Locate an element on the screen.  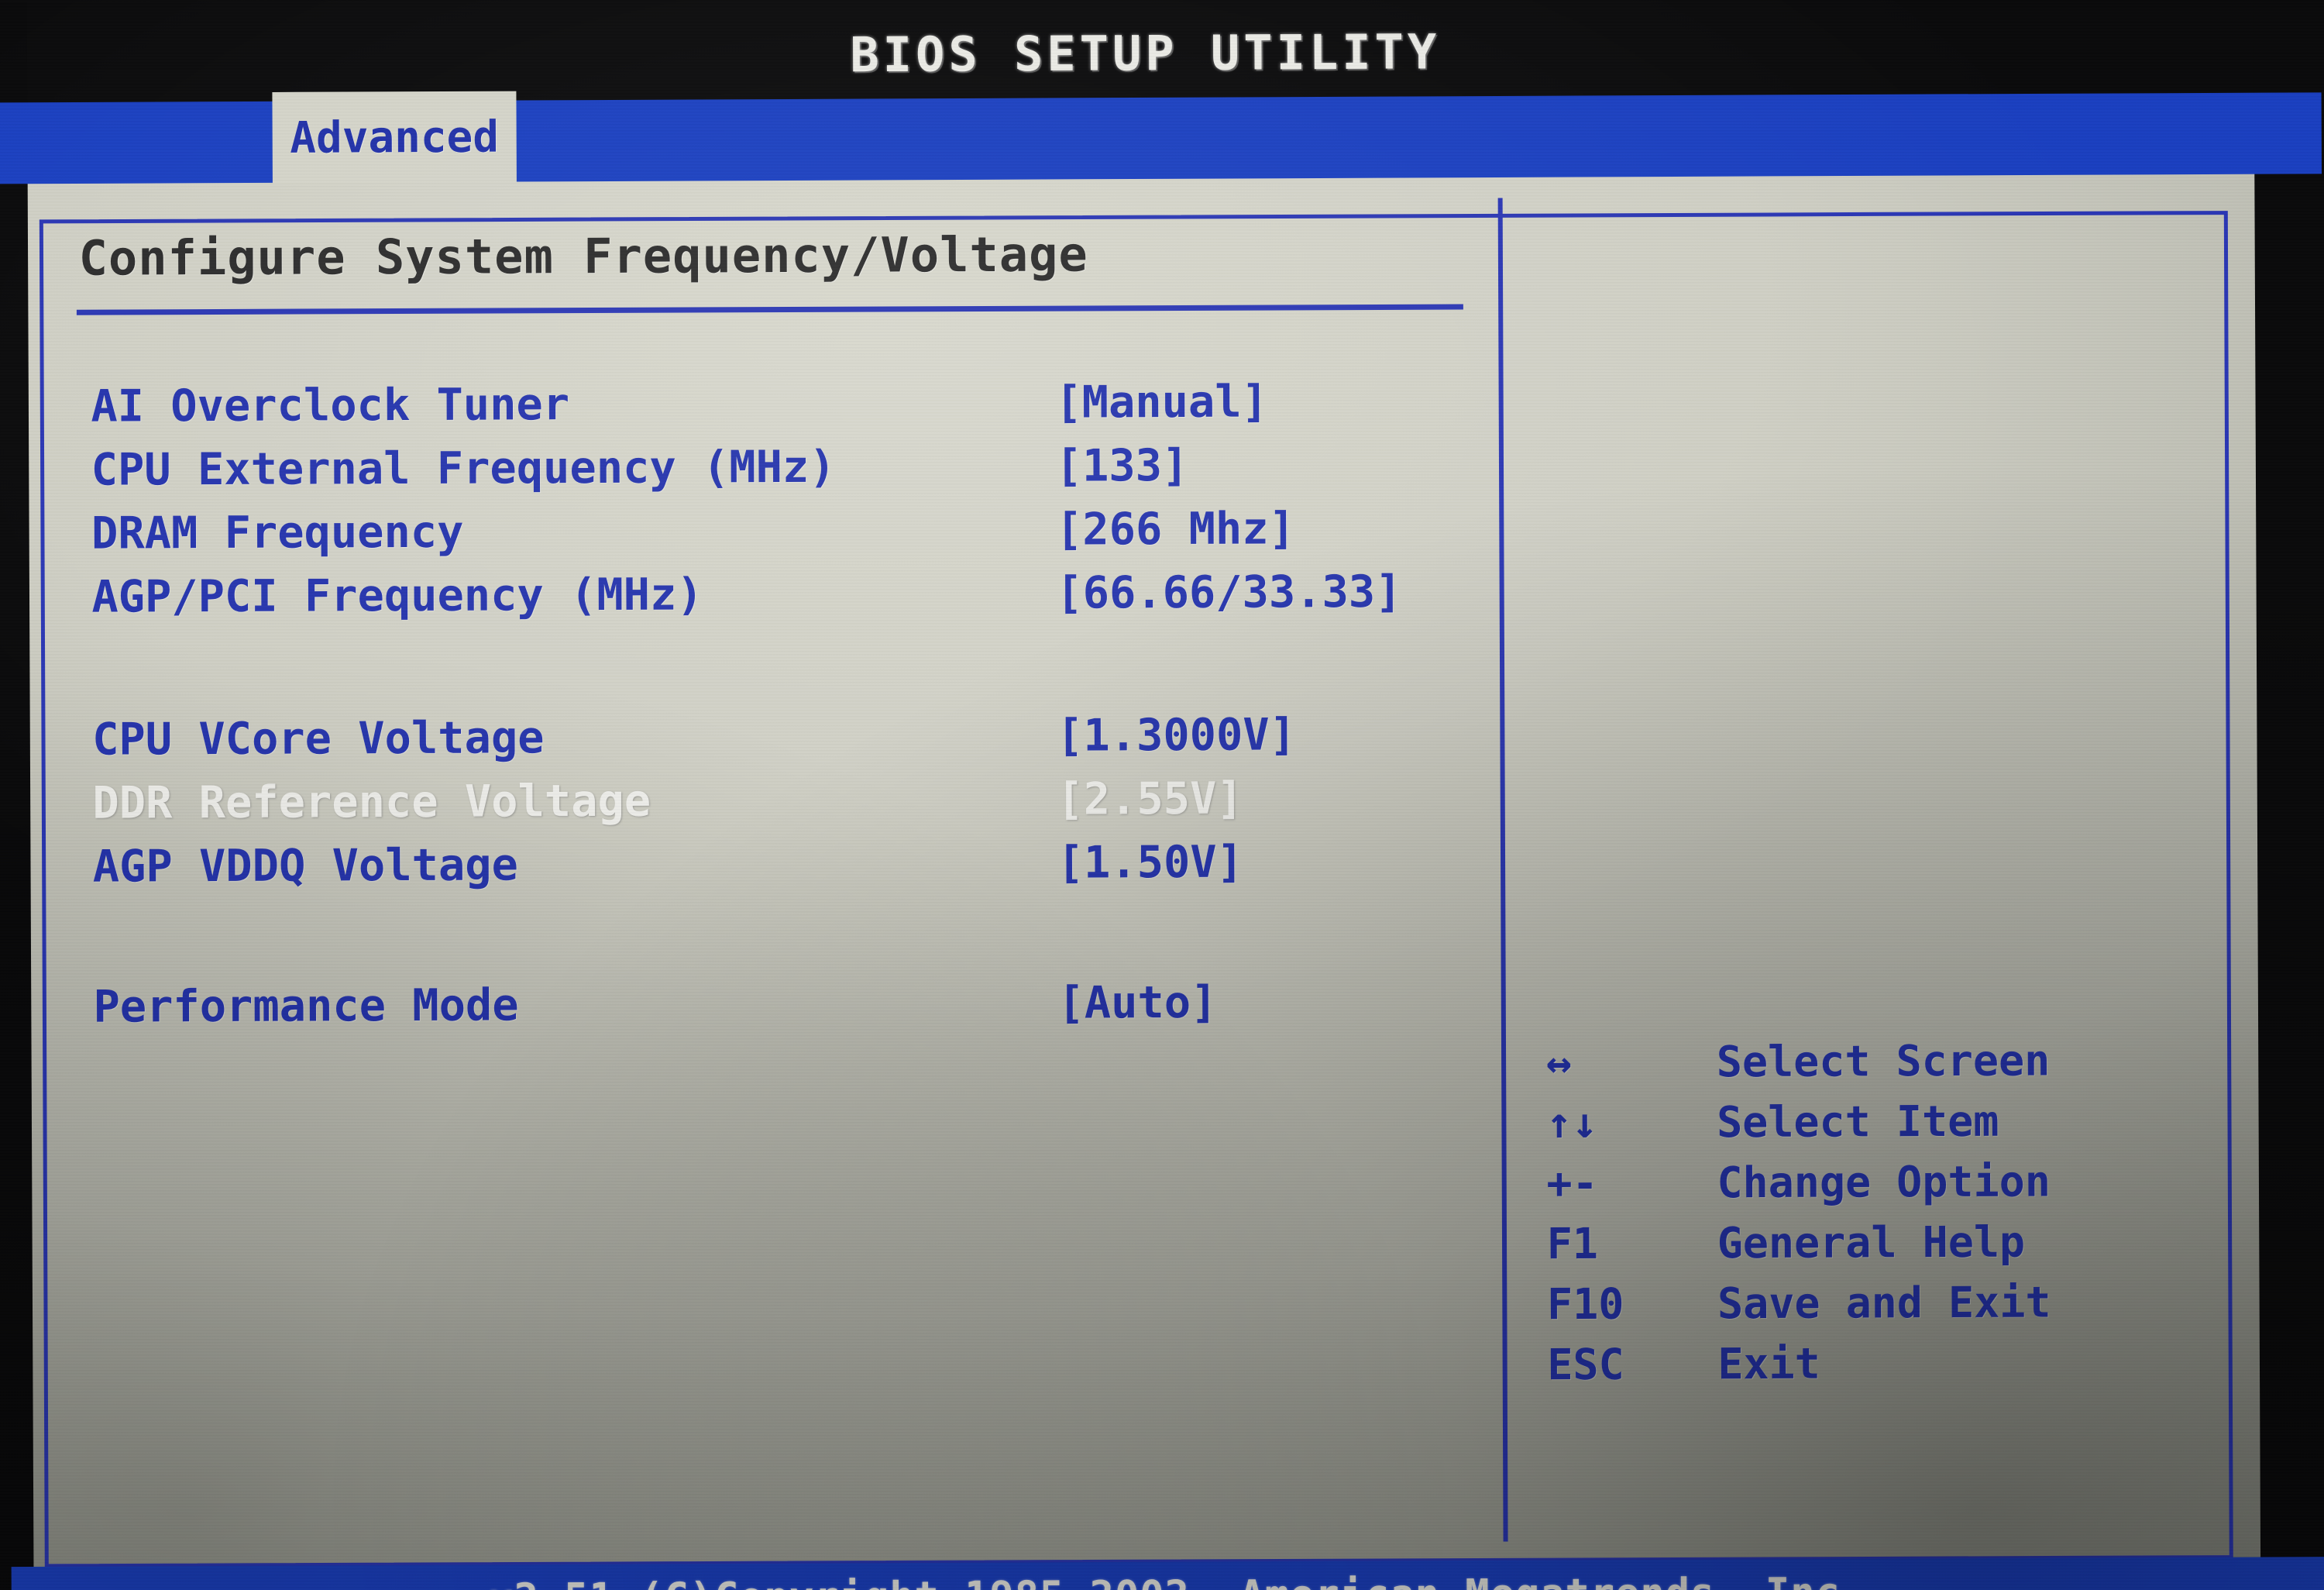
page-title: BIOS SETUP UTILITY is located at coordinates (1145, 53).